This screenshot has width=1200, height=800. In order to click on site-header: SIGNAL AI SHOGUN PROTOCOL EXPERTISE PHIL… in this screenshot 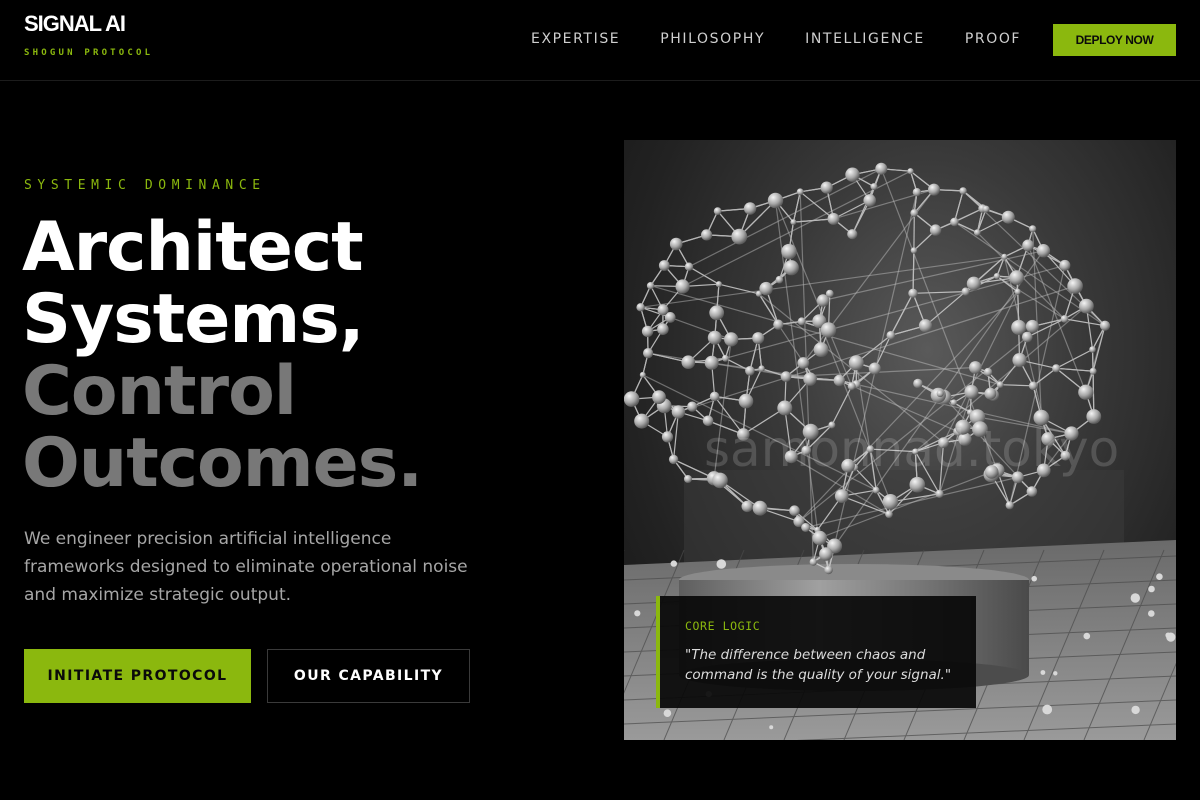, I will do `click(600, 40)`.